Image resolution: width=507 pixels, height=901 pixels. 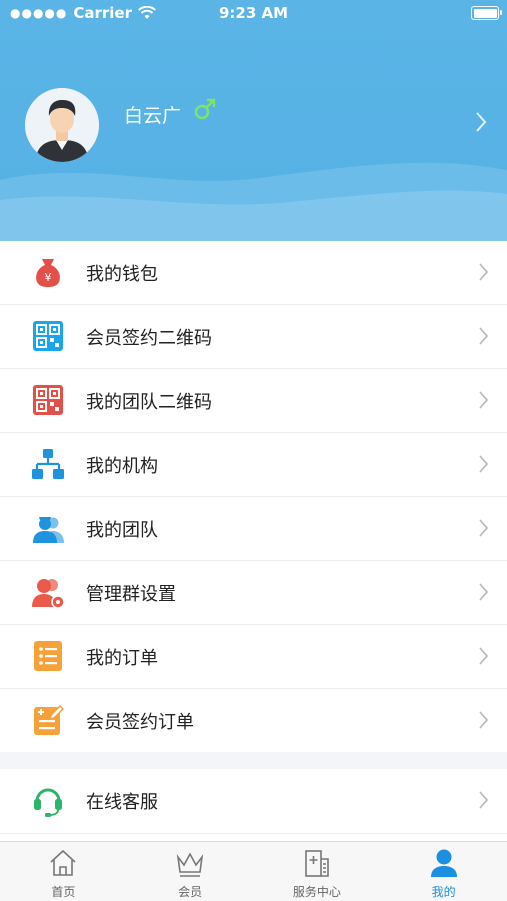 I want to click on tab-member: 会员, so click(x=190, y=871).